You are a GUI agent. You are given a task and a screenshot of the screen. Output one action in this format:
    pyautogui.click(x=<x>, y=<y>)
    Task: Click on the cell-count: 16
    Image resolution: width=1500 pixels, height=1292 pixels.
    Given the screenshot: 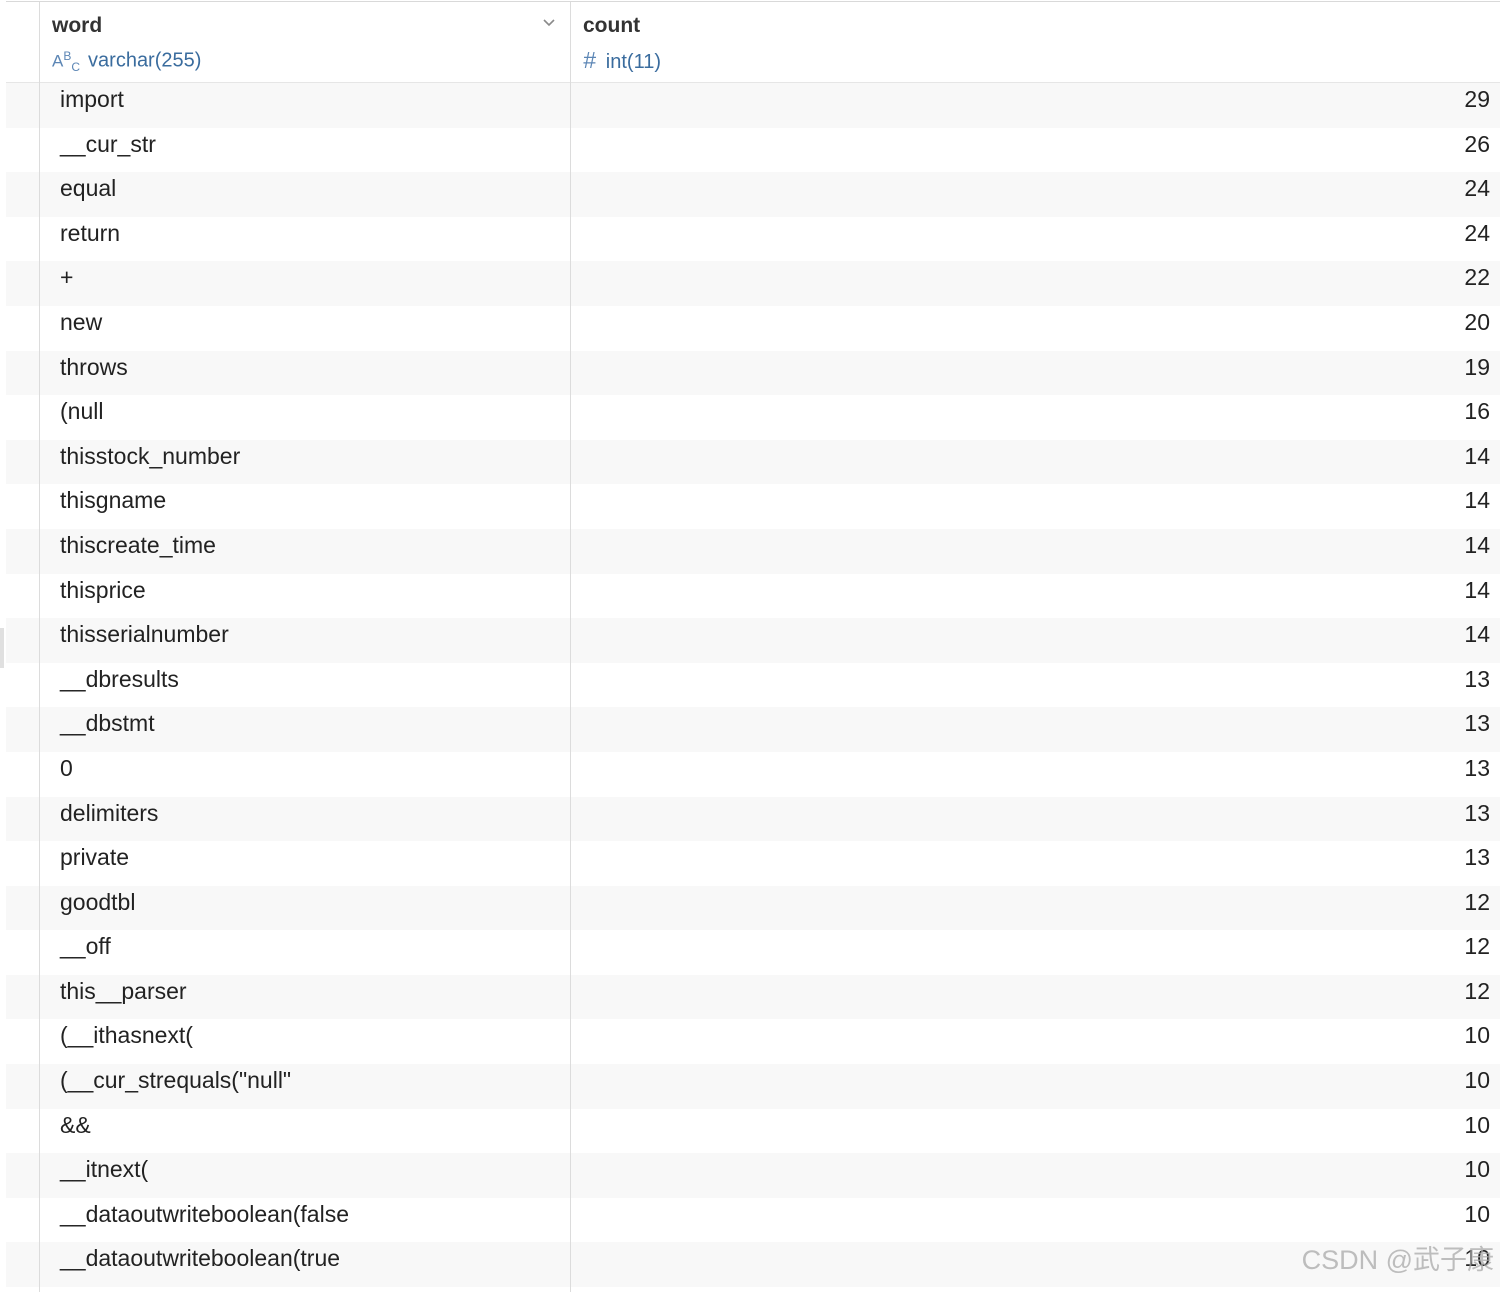 What is the action you would take?
    pyautogui.click(x=1477, y=417)
    